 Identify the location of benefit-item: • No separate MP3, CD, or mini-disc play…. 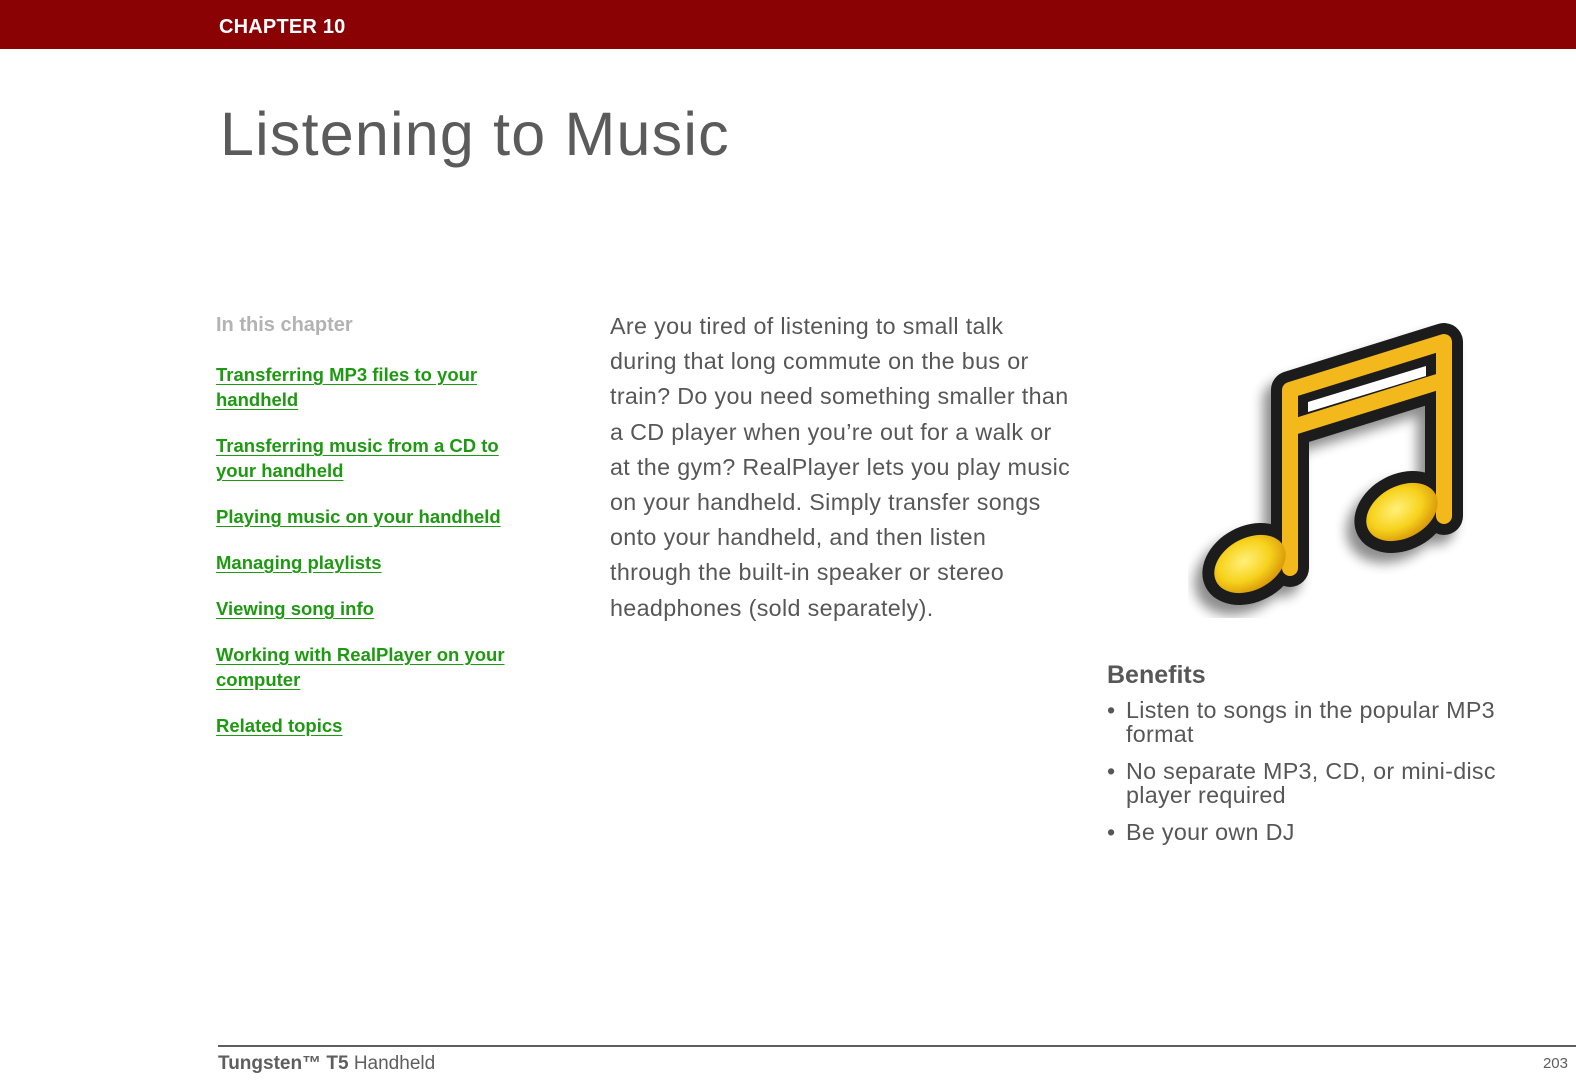
(1332, 783).